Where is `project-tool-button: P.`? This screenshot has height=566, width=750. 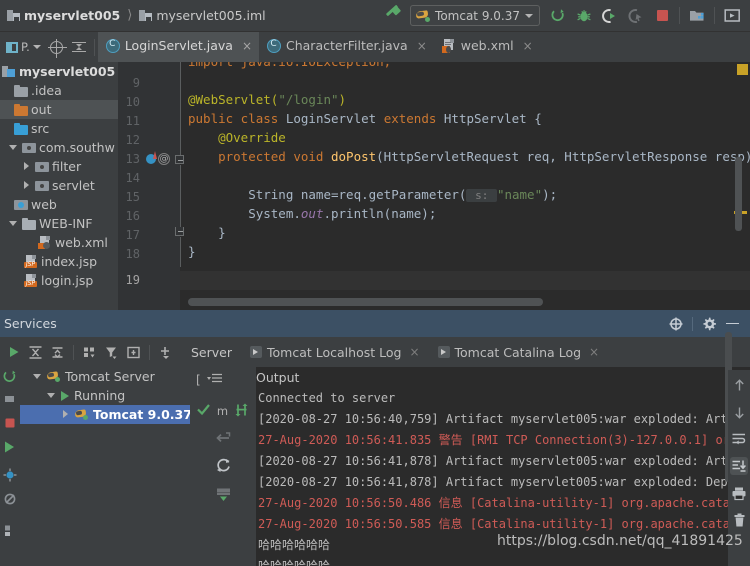
project-tool-button: P. is located at coordinates (23, 47).